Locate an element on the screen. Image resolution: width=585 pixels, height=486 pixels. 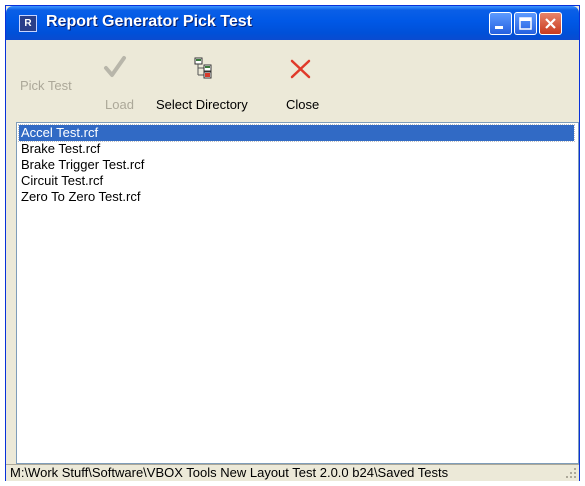
resize-grip-icon is located at coordinates (571, 473).